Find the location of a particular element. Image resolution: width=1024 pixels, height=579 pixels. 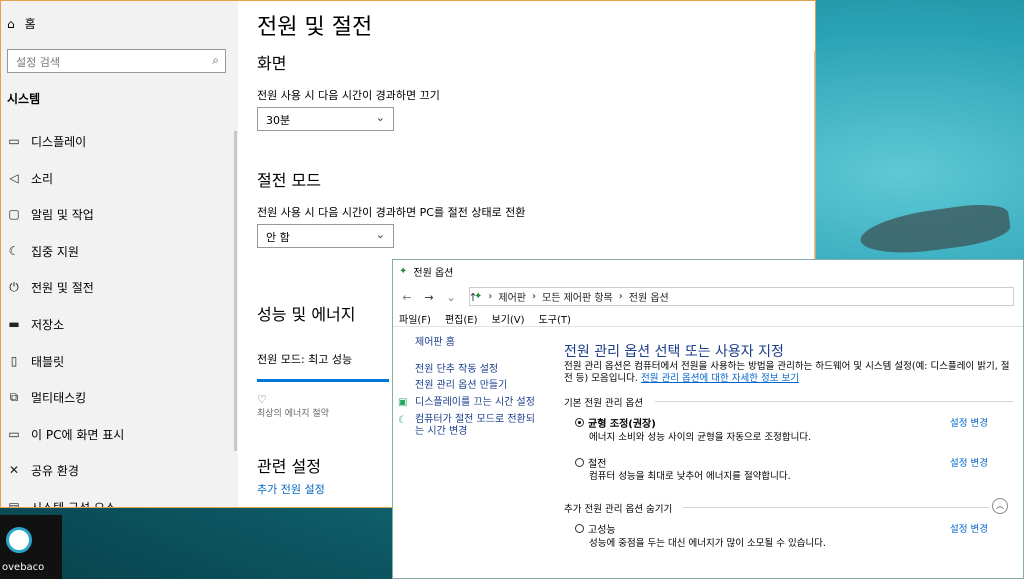

storage-icon: ▬ is located at coordinates (14, 324).